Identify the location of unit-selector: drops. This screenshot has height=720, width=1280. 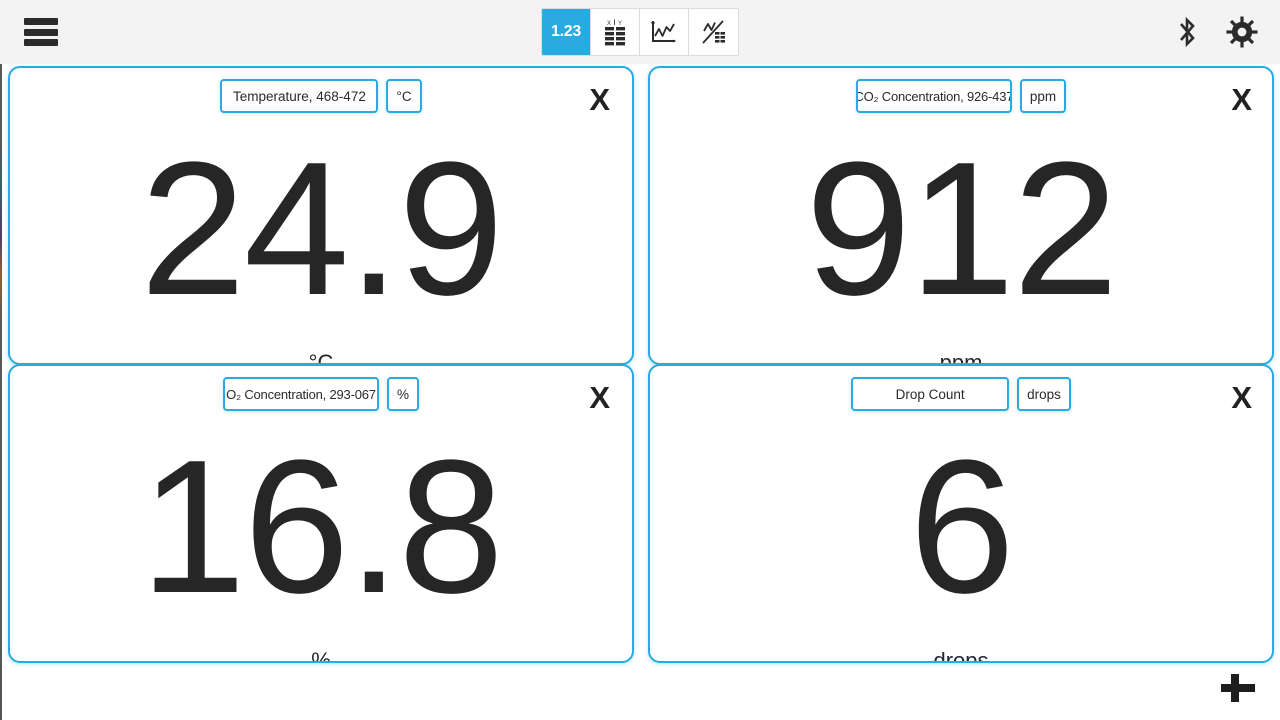
(1044, 394).